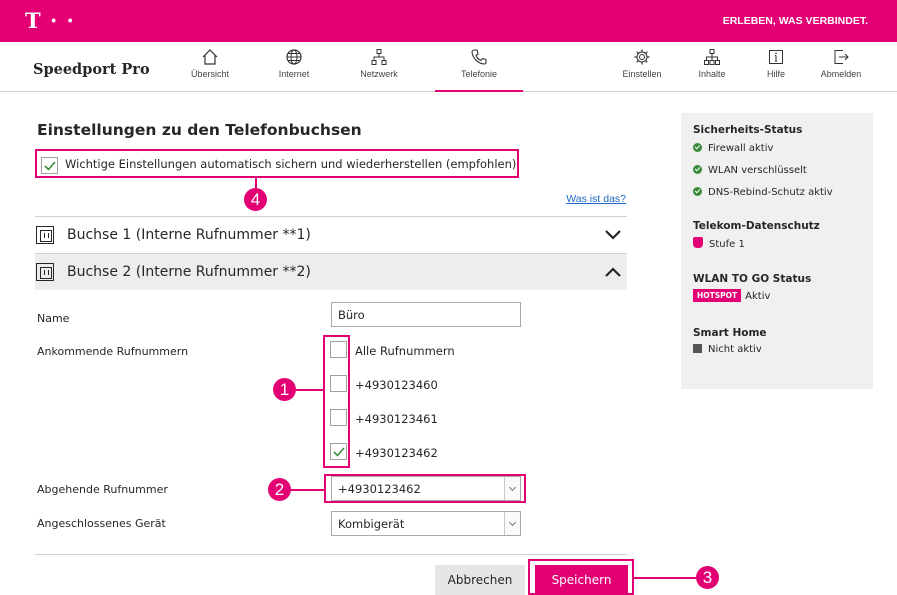 This screenshot has height=595, width=897. Describe the element at coordinates (396, 453) in the screenshot. I see `incoming-option-label: +4930123462` at that location.